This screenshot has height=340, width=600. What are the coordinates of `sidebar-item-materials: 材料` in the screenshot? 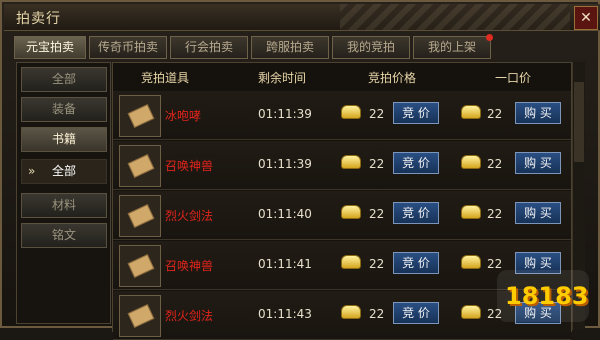 It's located at (64, 205).